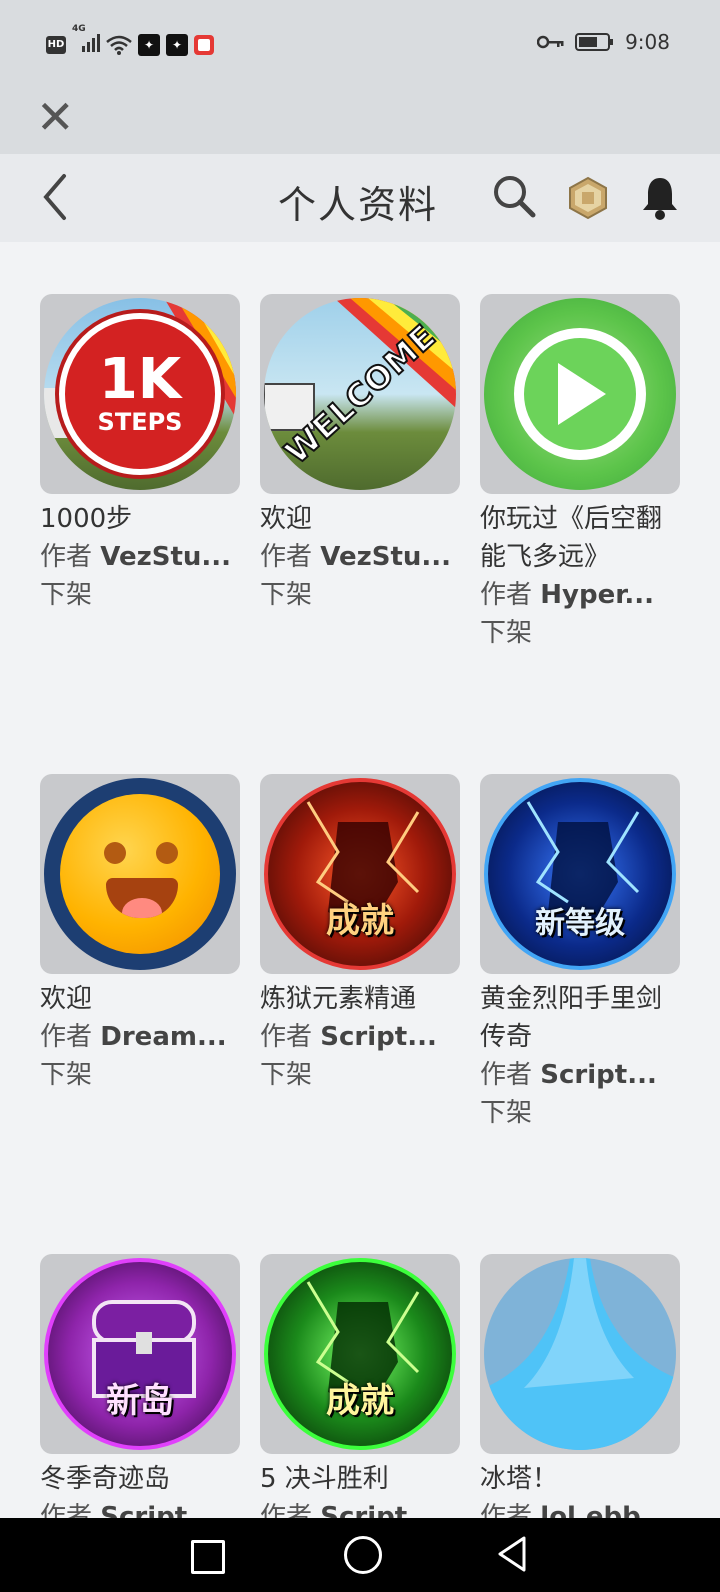 Image resolution: width=720 pixels, height=1592 pixels. Describe the element at coordinates (204, 44) in the screenshot. I see `app-notification-icon` at that location.